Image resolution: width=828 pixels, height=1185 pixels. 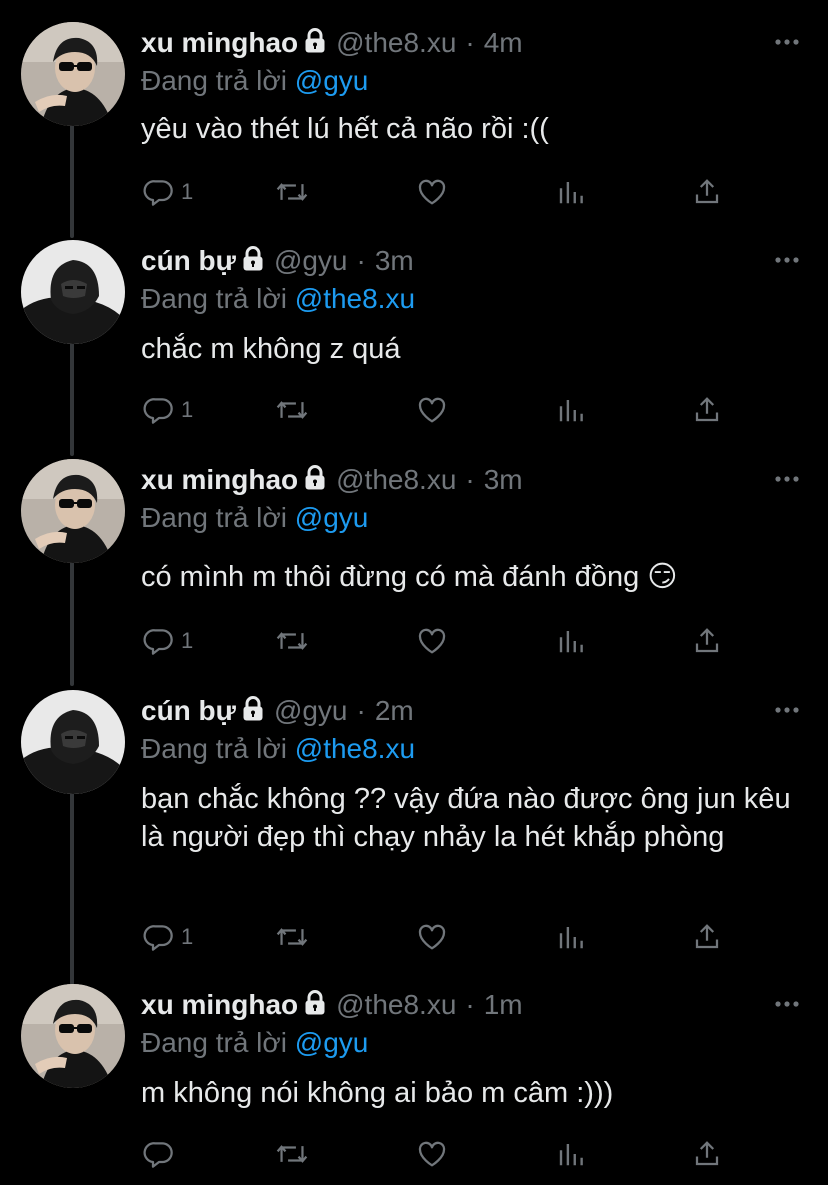 What do you see at coordinates (159, 192) in the screenshot?
I see `reply-icon` at bounding box center [159, 192].